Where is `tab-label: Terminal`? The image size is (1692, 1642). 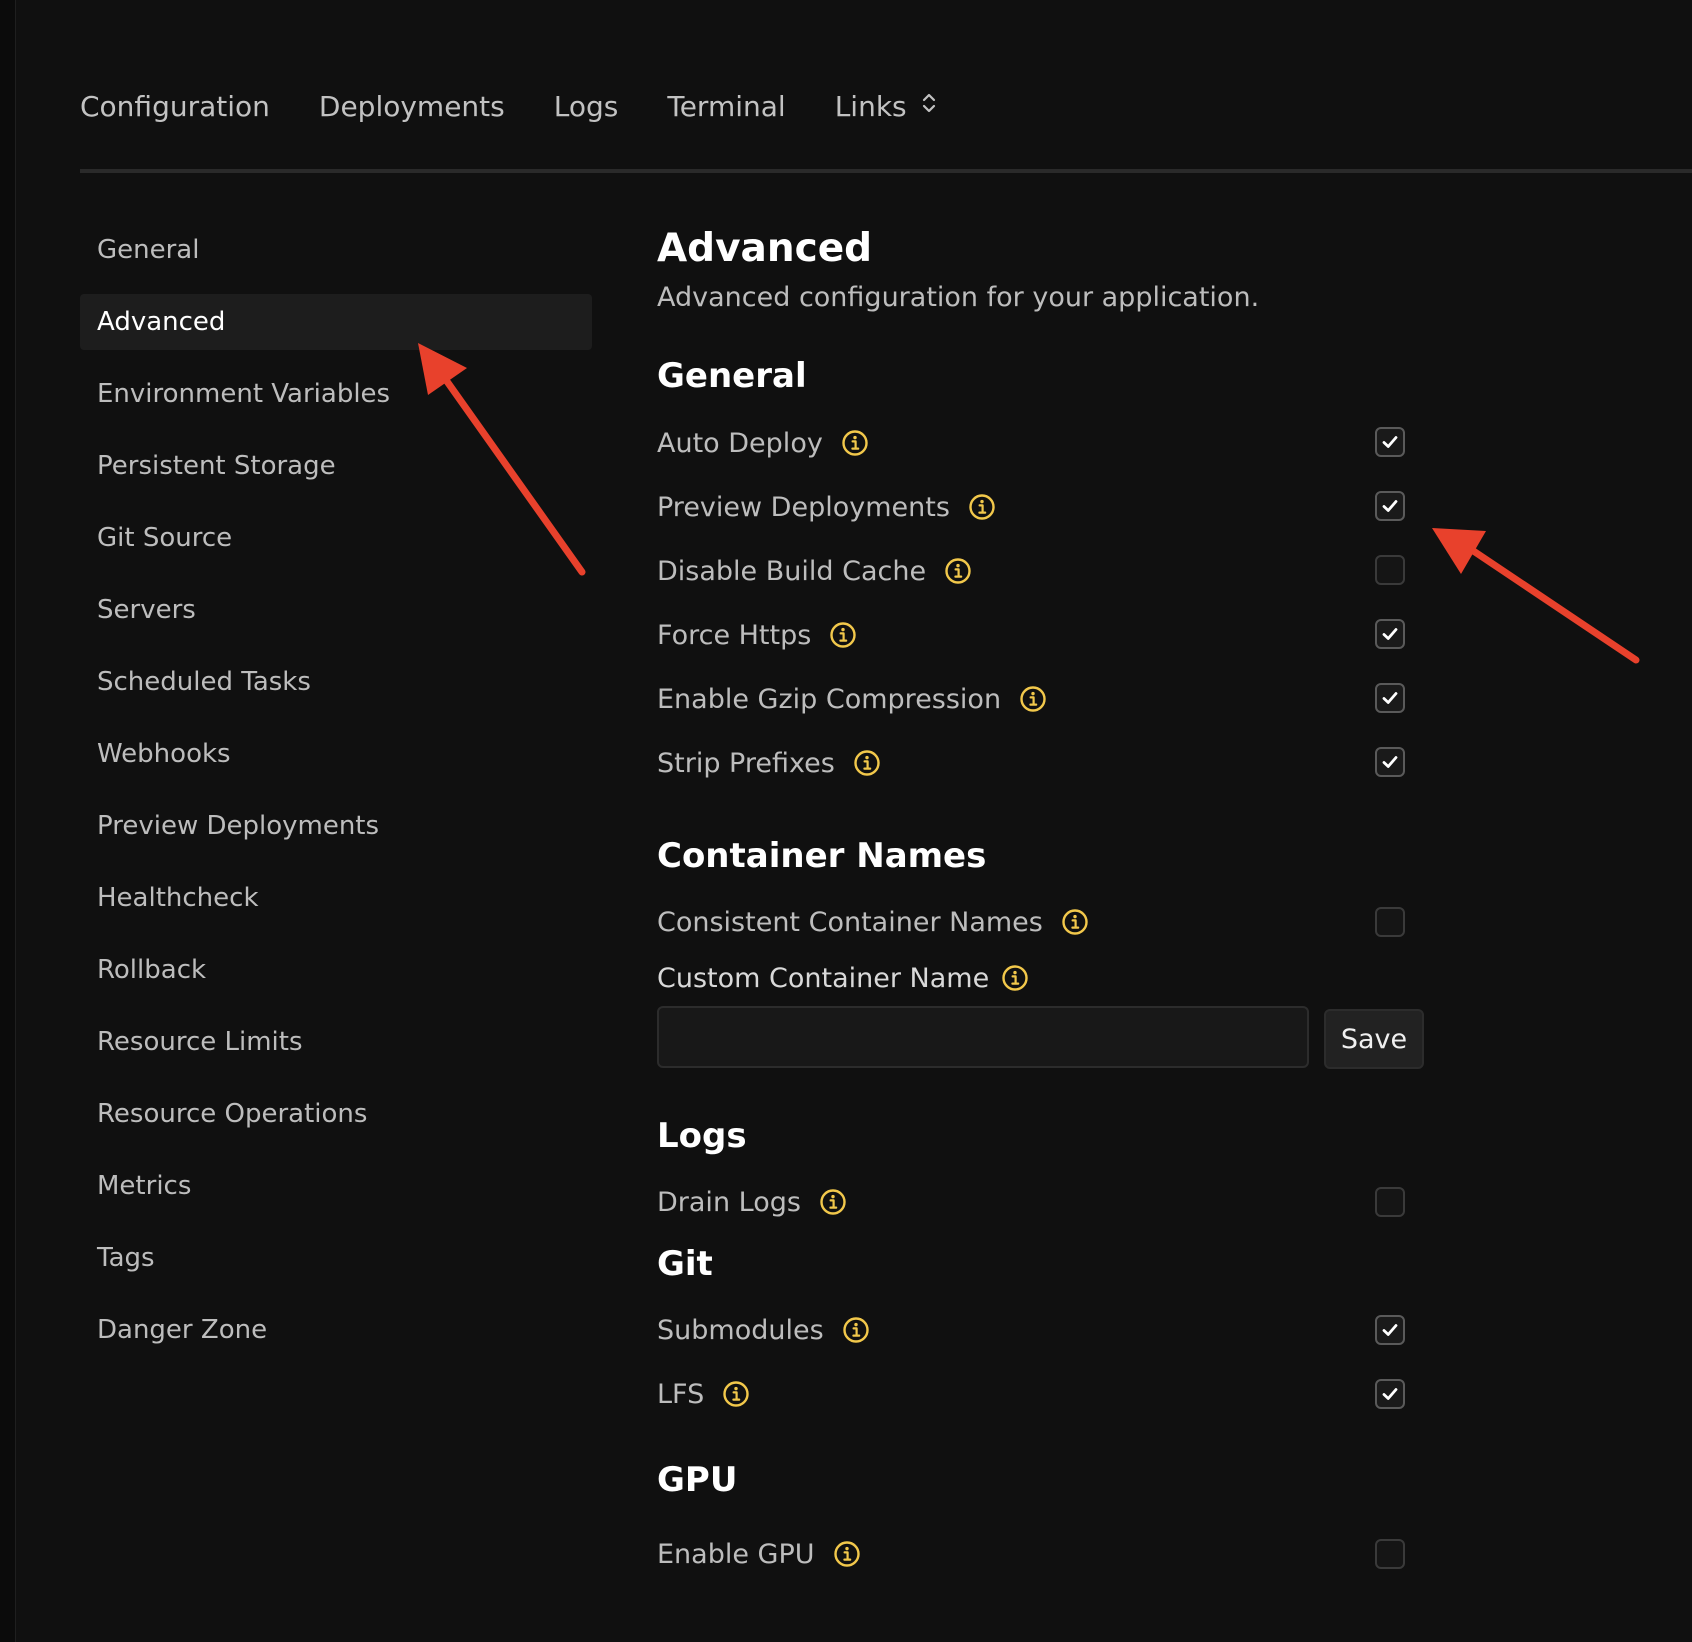
tab-label: Terminal is located at coordinates (726, 106).